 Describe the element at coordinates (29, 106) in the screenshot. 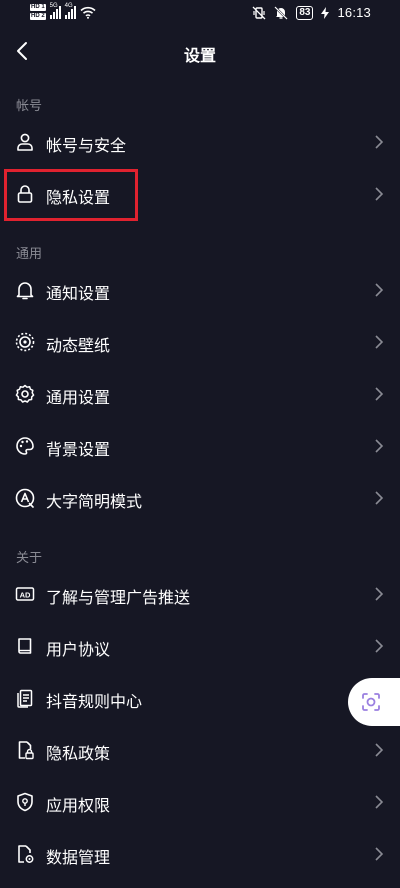

I see `section-header-account: 帐号` at that location.